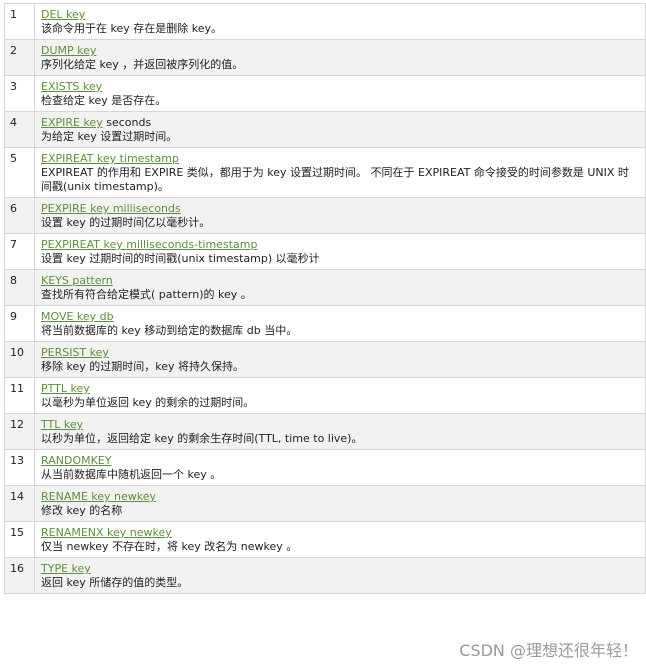 This screenshot has width=646, height=667. I want to click on command-line: RENAMENX key newkey, so click(340, 533).